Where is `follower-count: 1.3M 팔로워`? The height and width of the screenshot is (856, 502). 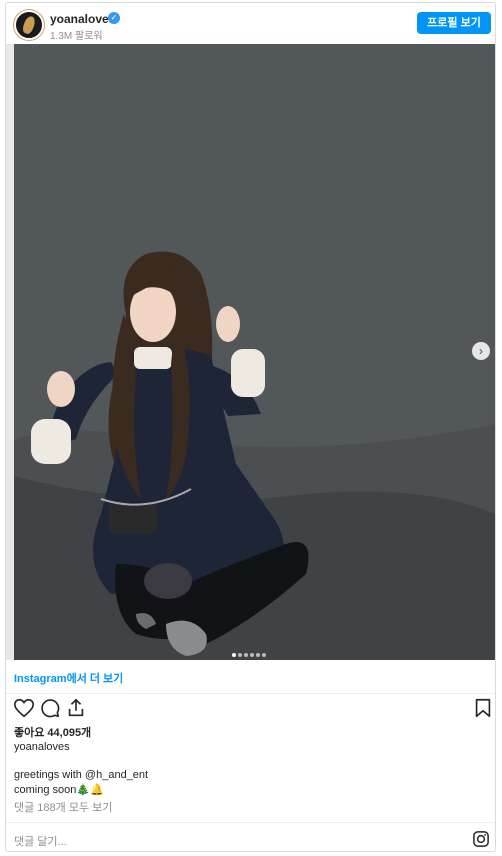
follower-count: 1.3M 팔로워 is located at coordinates (76, 36).